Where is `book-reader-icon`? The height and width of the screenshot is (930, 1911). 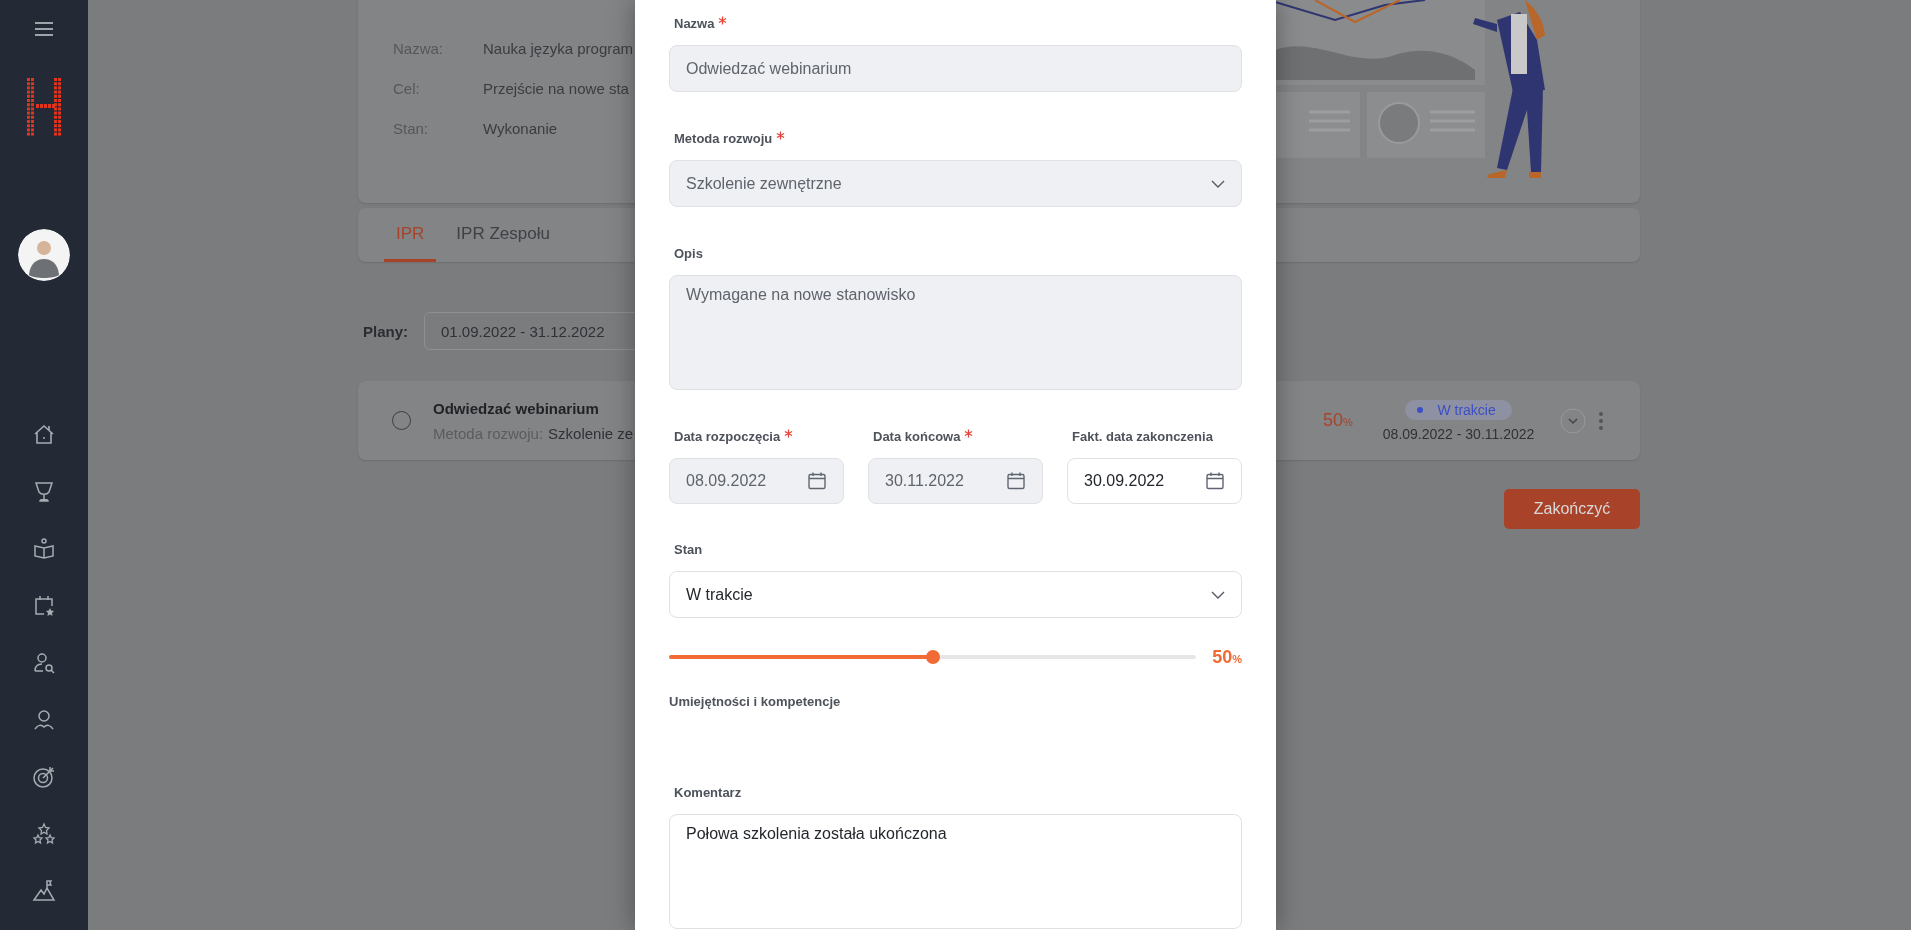
book-reader-icon is located at coordinates (44, 549).